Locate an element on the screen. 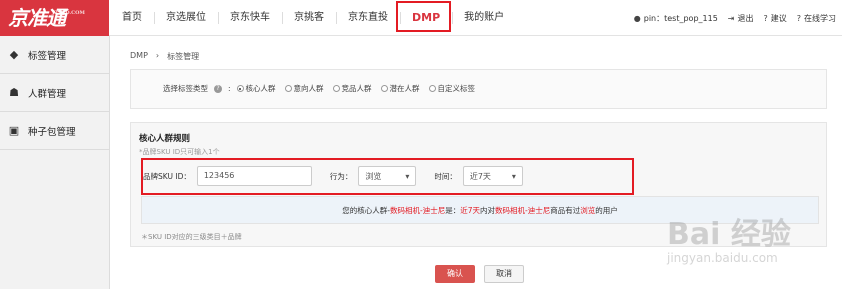  tag-type-label: 选择标签类型 is located at coordinates (185, 88).